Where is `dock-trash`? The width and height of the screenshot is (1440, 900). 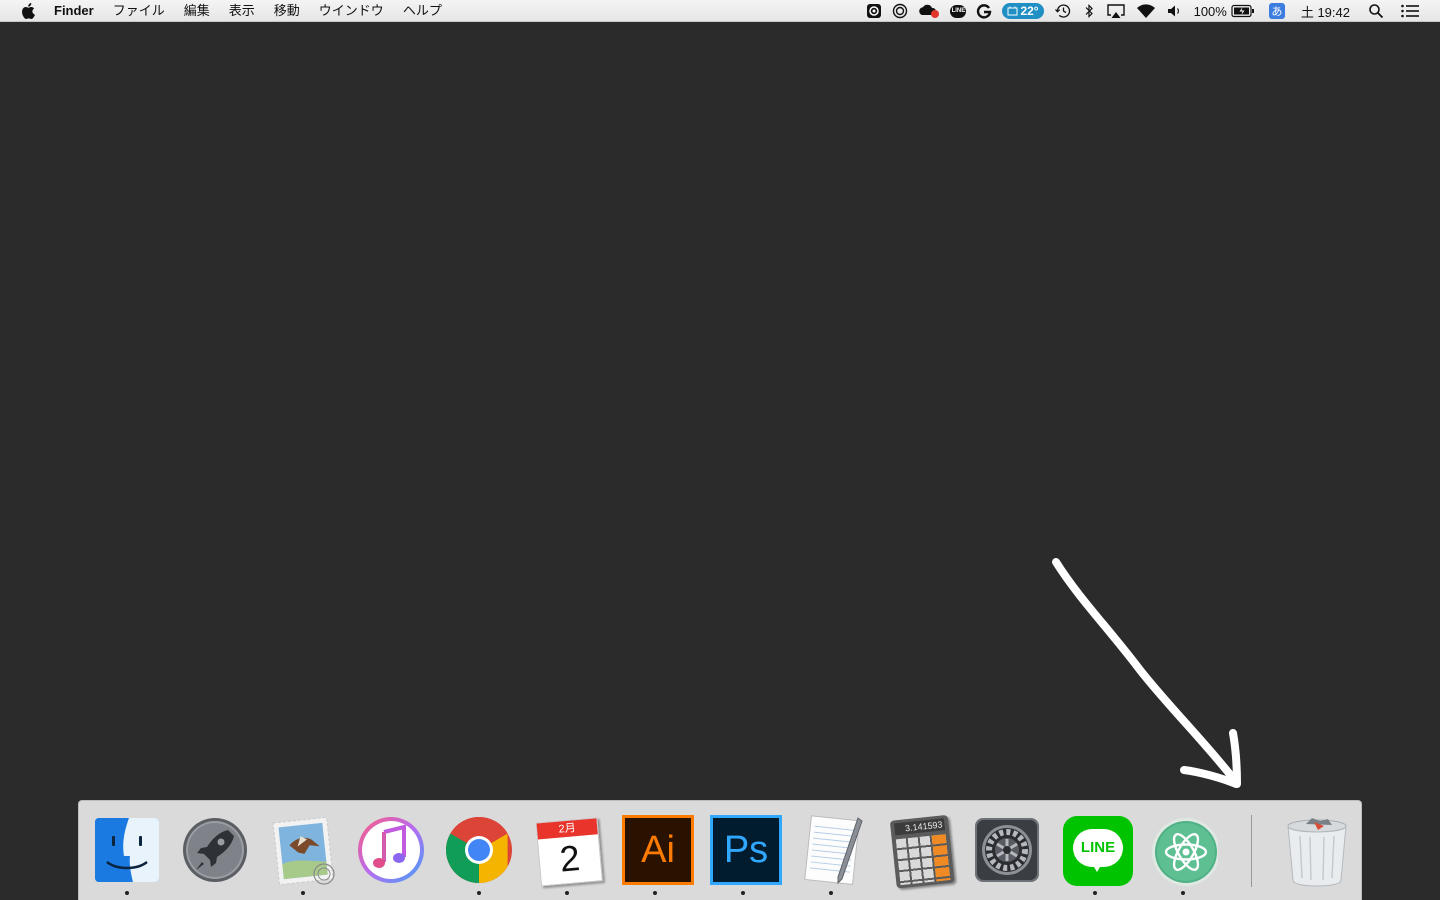
dock-trash is located at coordinates (1315, 849).